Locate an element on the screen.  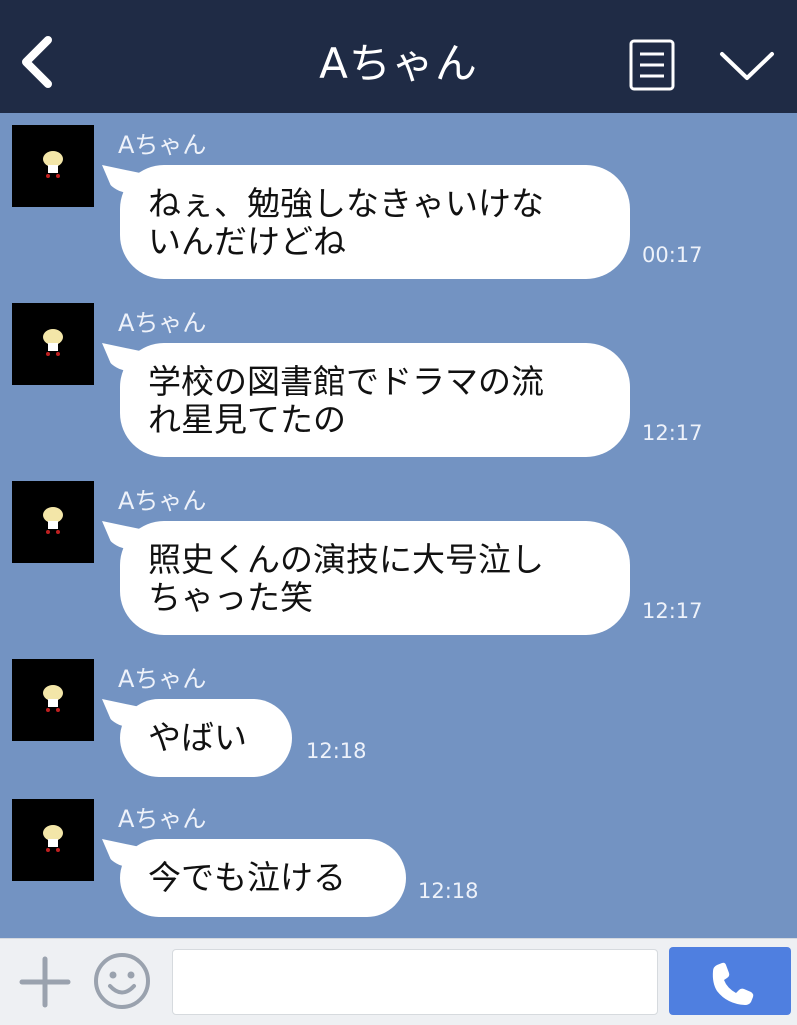
plus-icon is located at coordinates (45, 982).